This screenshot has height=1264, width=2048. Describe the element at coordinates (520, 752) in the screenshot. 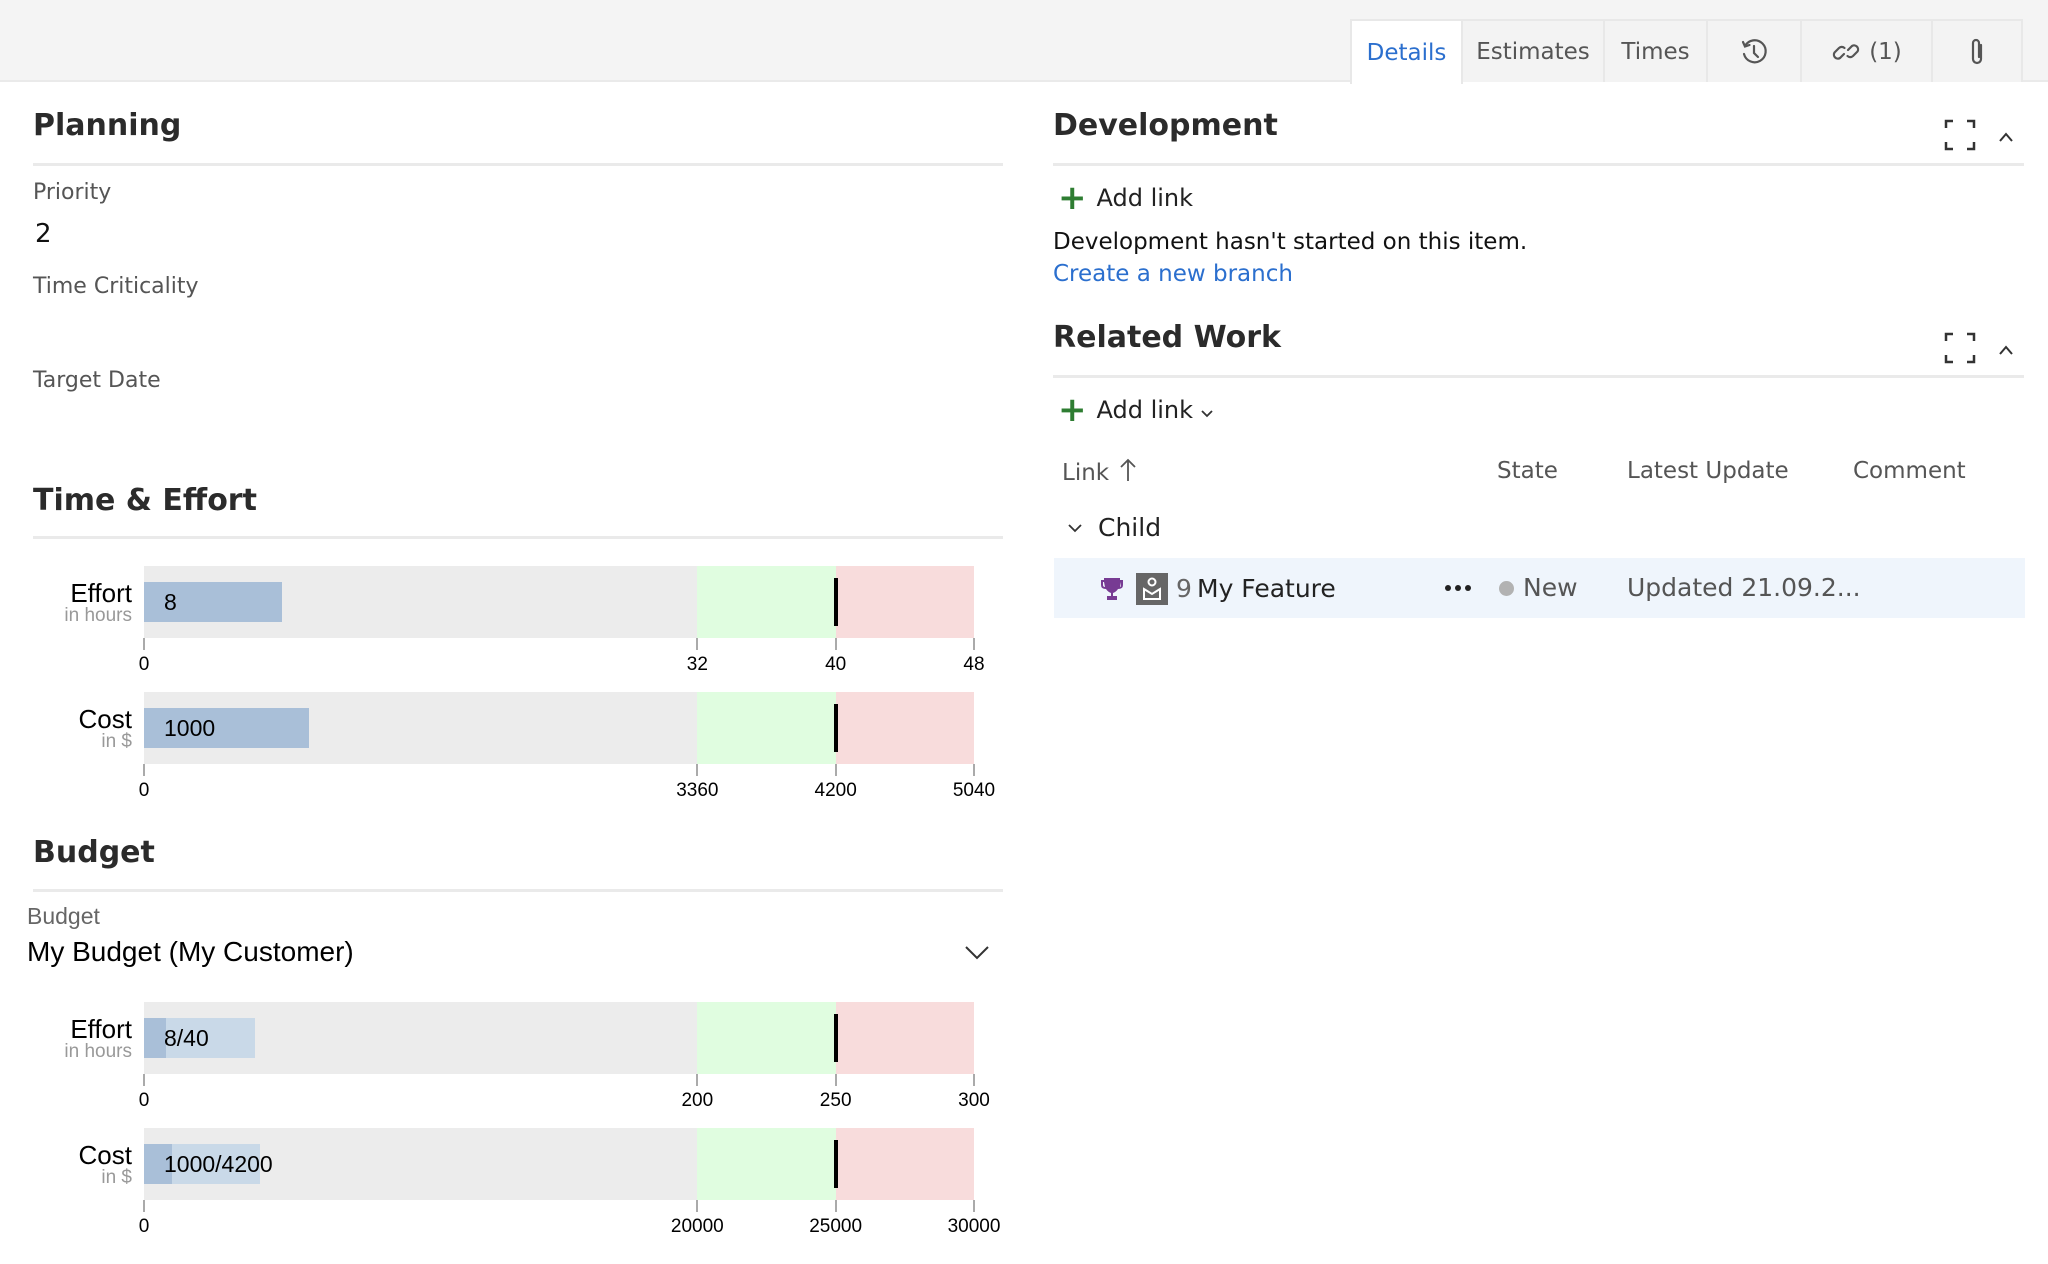

I see `bullet-chart-cost: Cost in $ 1000 0 3360 4200 5040` at that location.